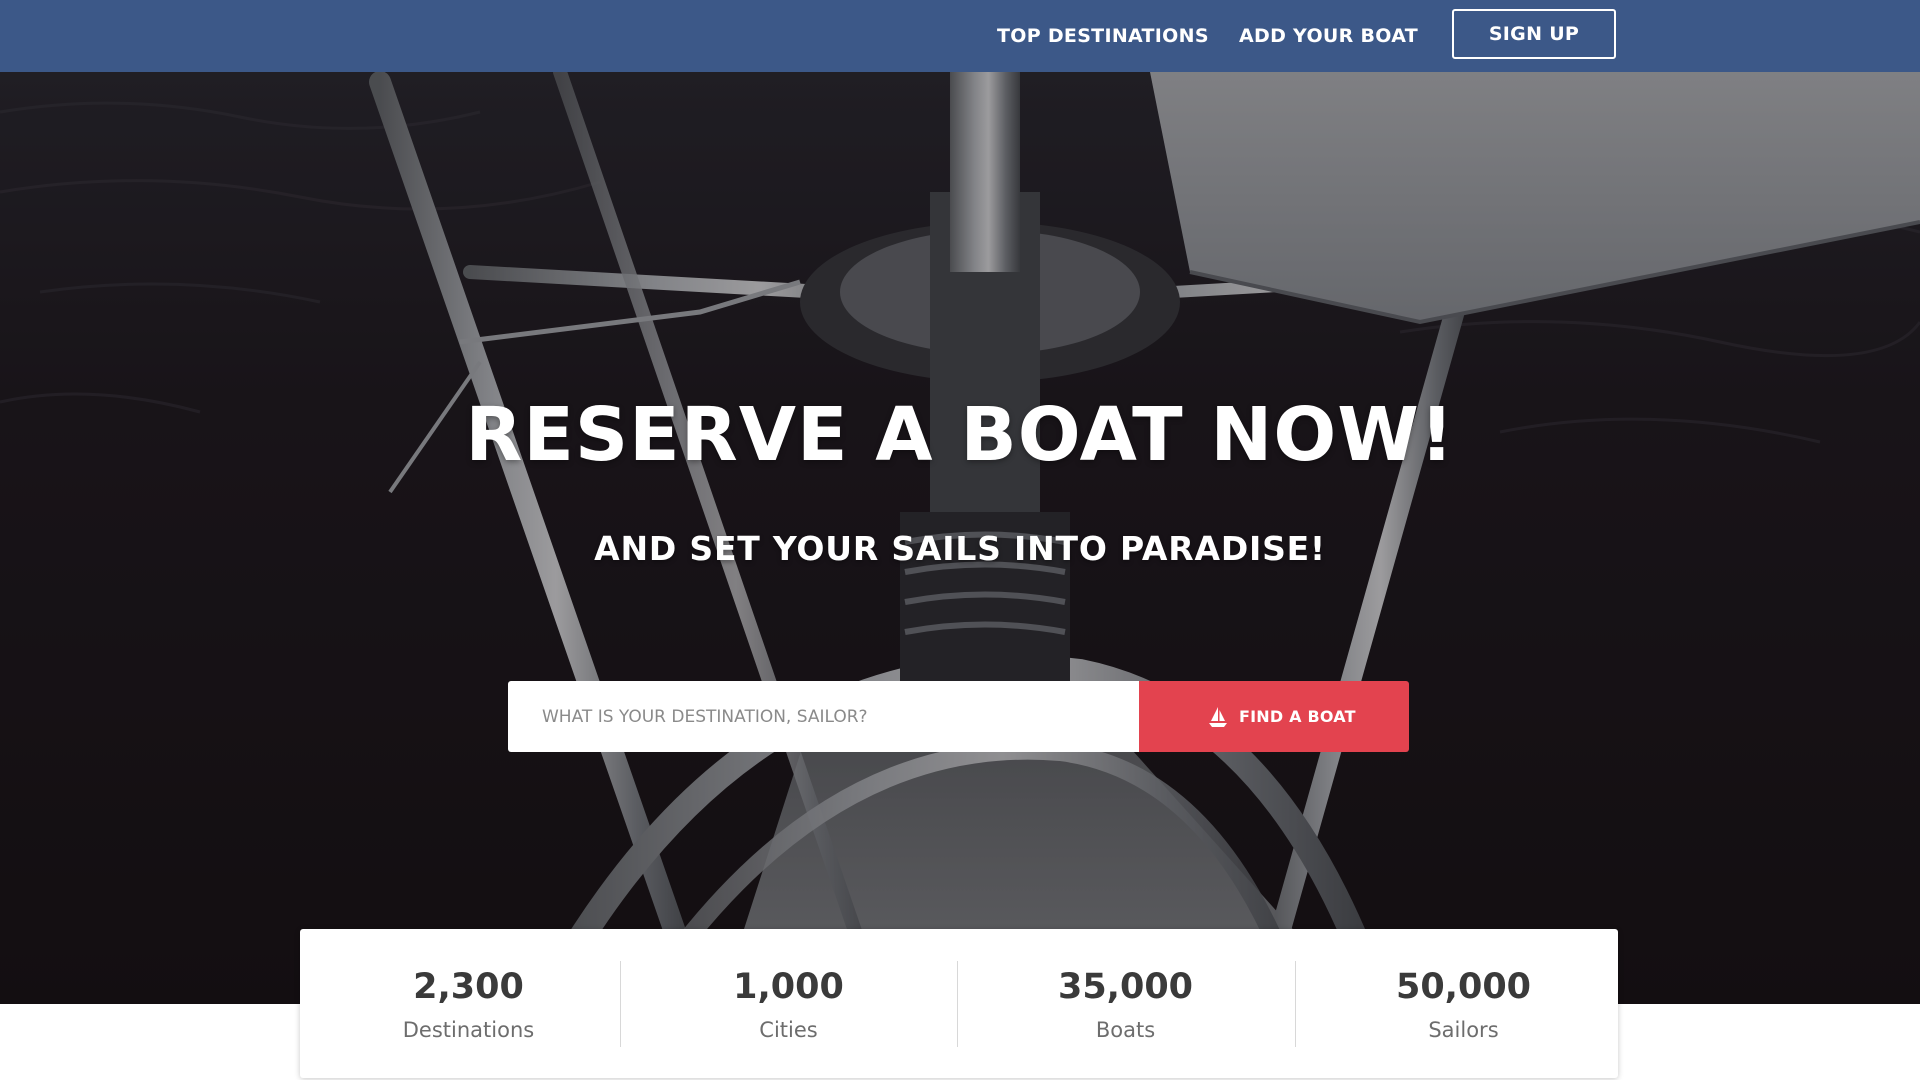 This screenshot has height=1080, width=1920. I want to click on stat-label: Sailors, so click(1463, 1030).